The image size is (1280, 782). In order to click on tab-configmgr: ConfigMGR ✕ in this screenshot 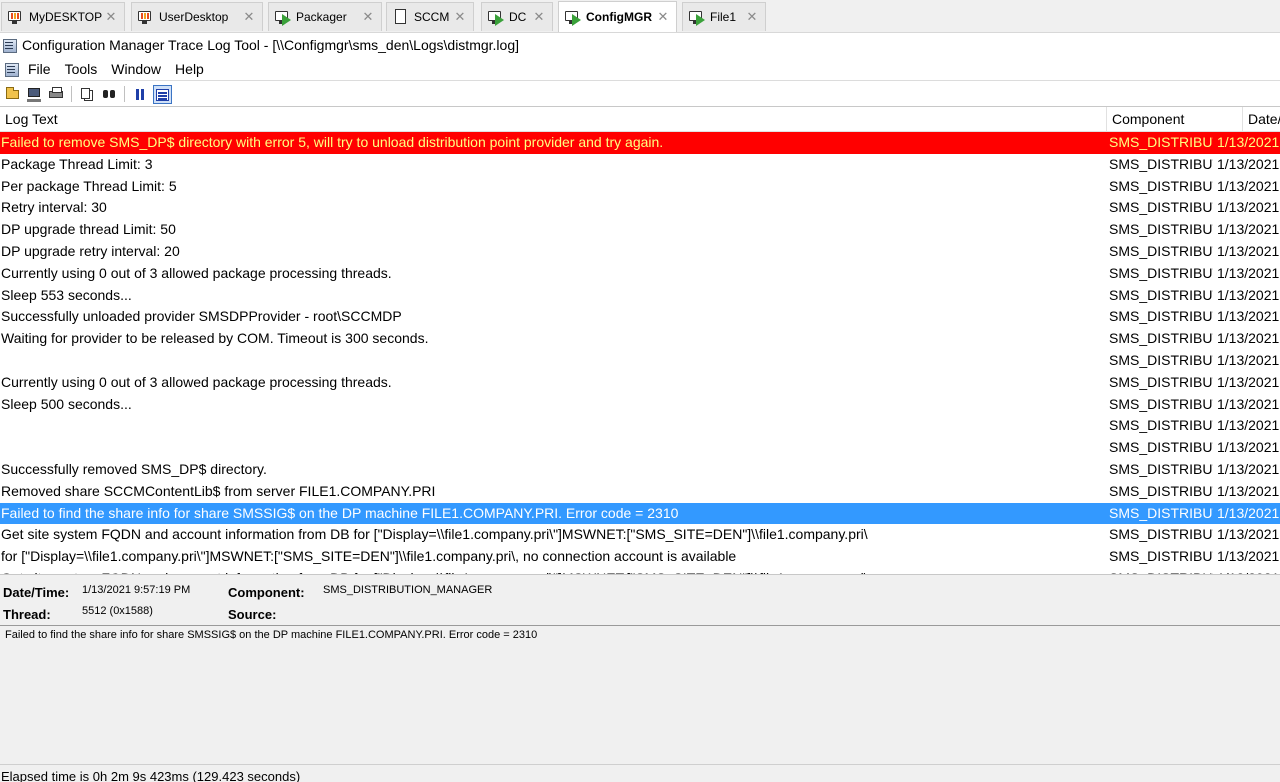, I will do `click(617, 16)`.